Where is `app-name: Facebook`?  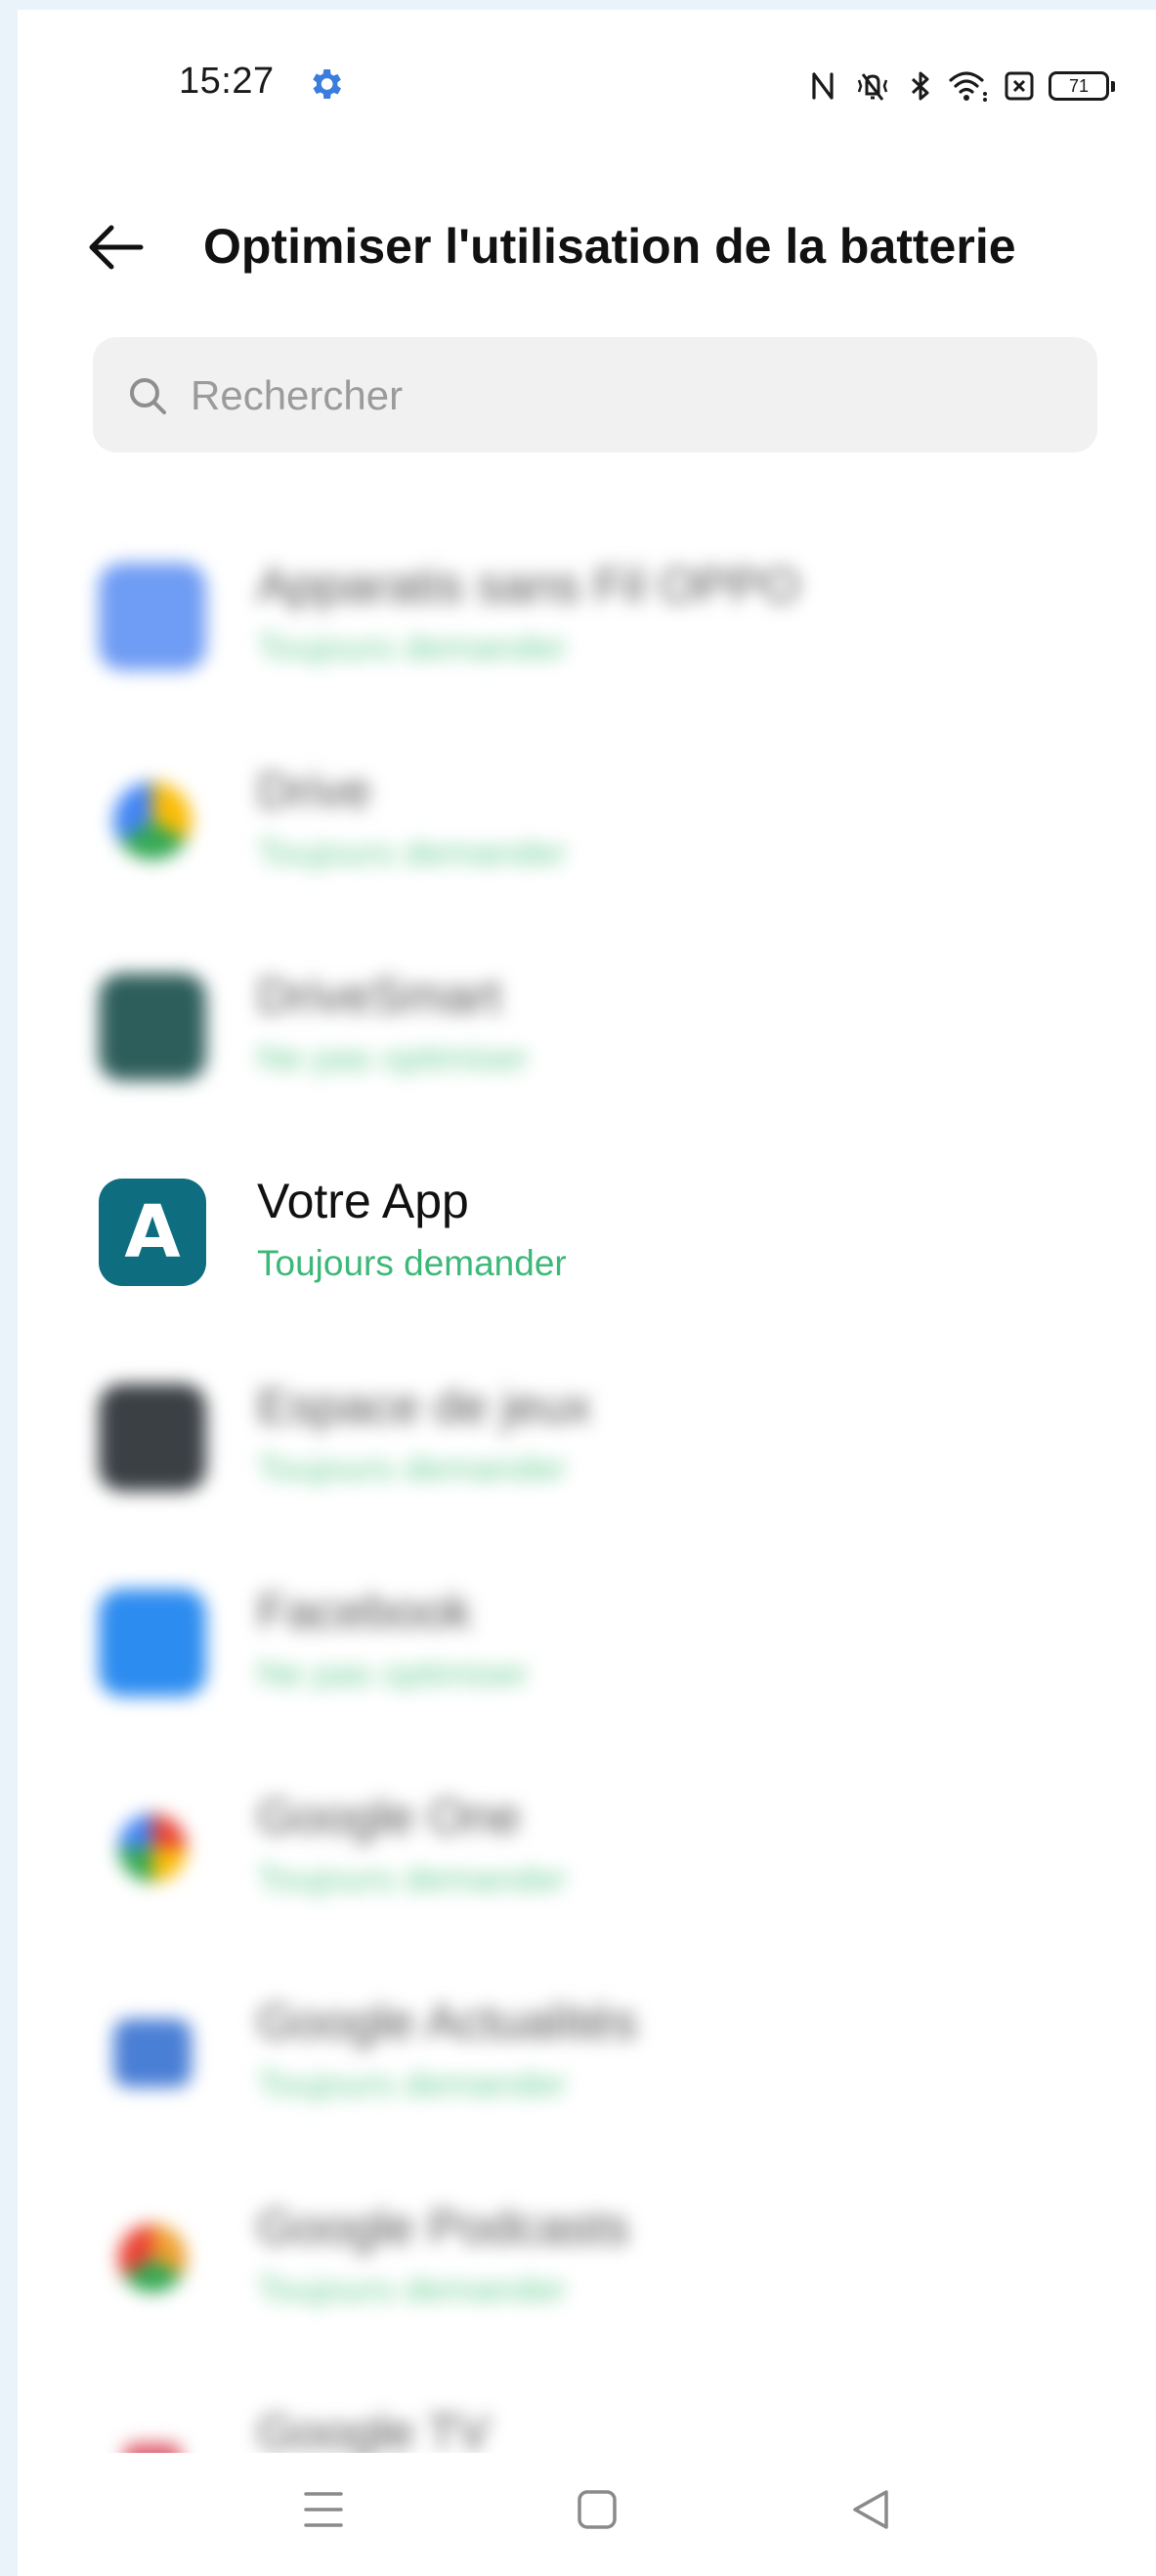 app-name: Facebook is located at coordinates (364, 1611).